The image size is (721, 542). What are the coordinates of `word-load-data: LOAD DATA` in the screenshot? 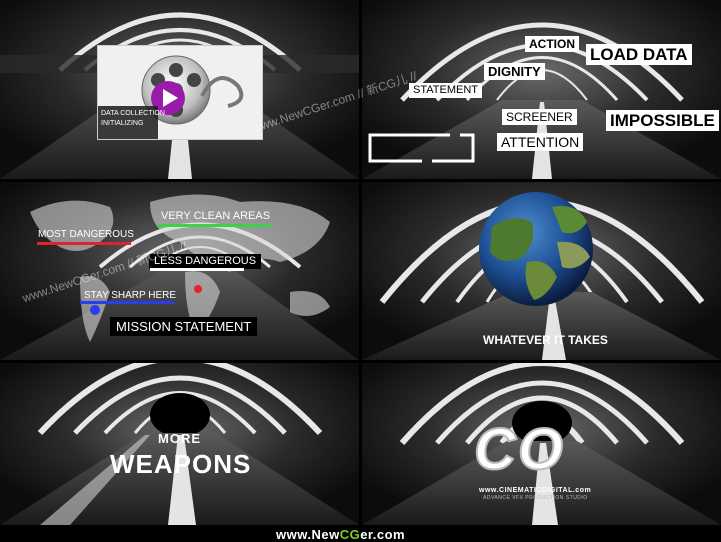 It's located at (639, 54).